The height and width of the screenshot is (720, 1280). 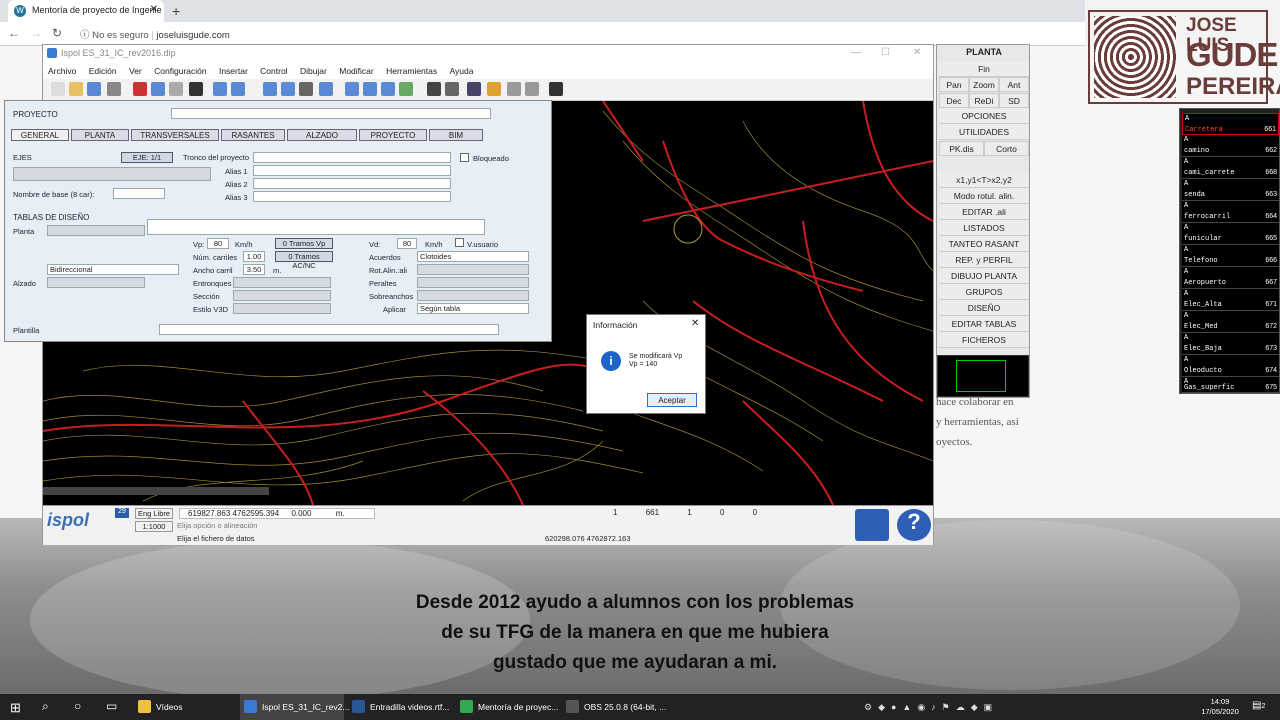 I want to click on menu-control: Control, so click(x=273, y=69).